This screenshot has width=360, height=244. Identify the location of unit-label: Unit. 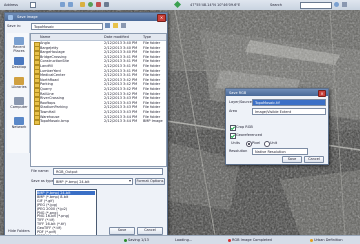
(274, 143).